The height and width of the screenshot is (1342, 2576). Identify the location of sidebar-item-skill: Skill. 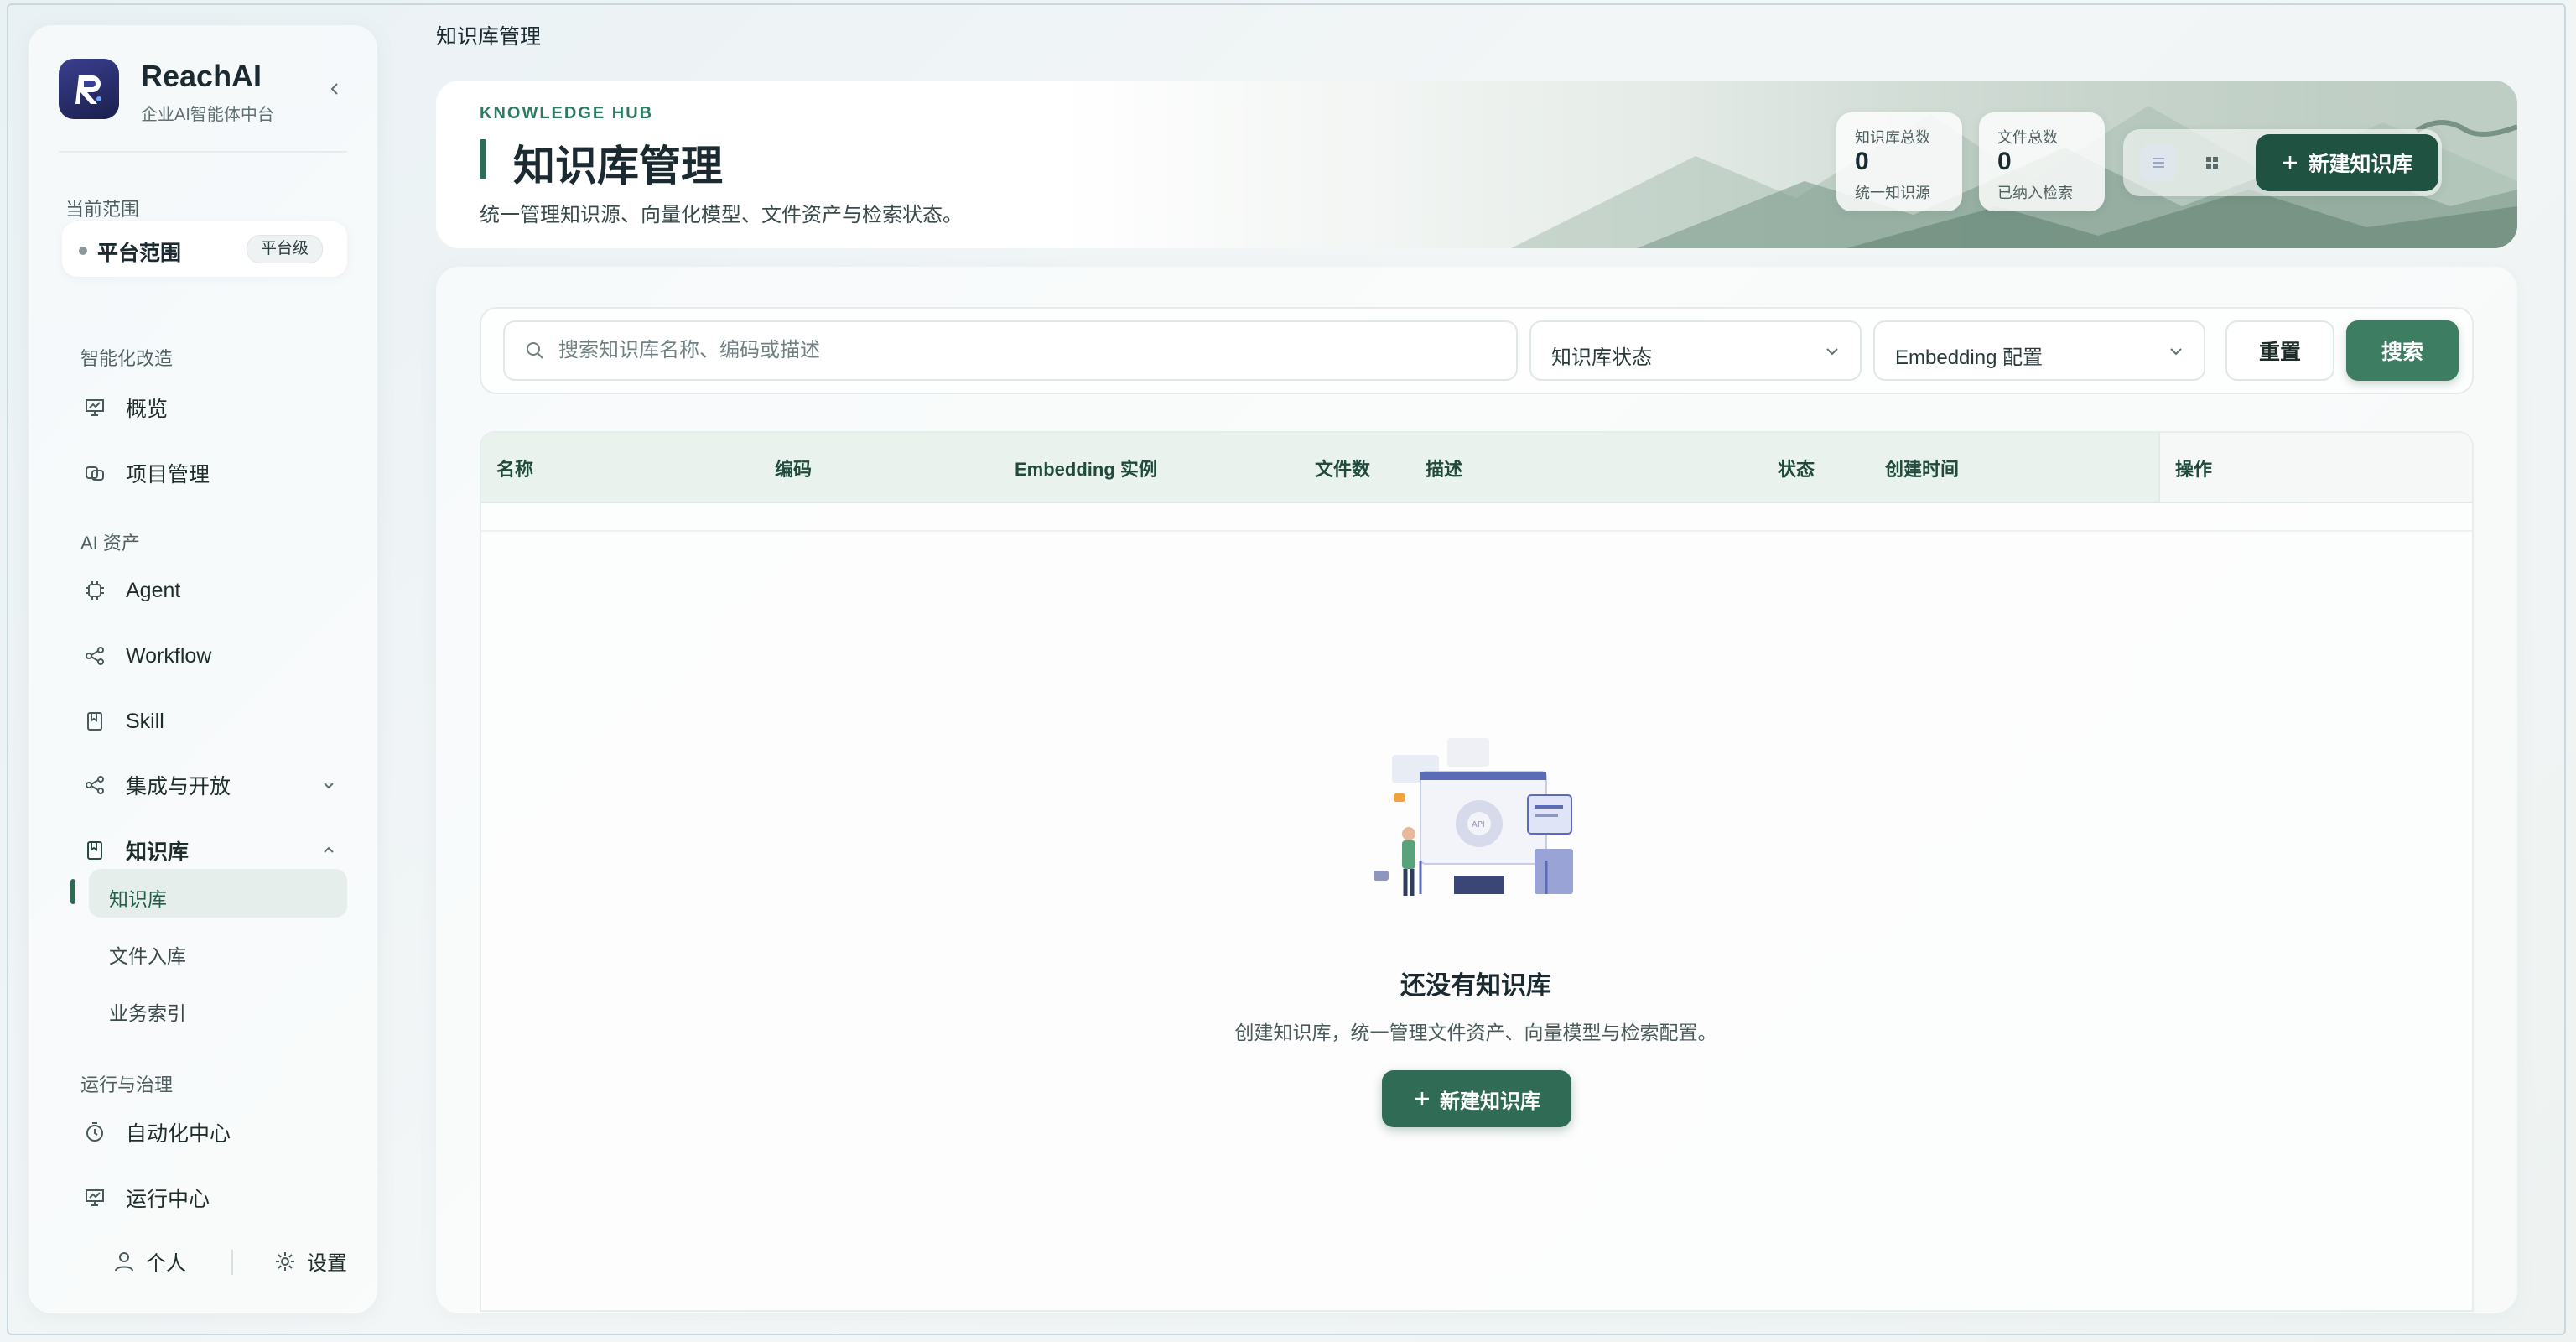
(213, 721).